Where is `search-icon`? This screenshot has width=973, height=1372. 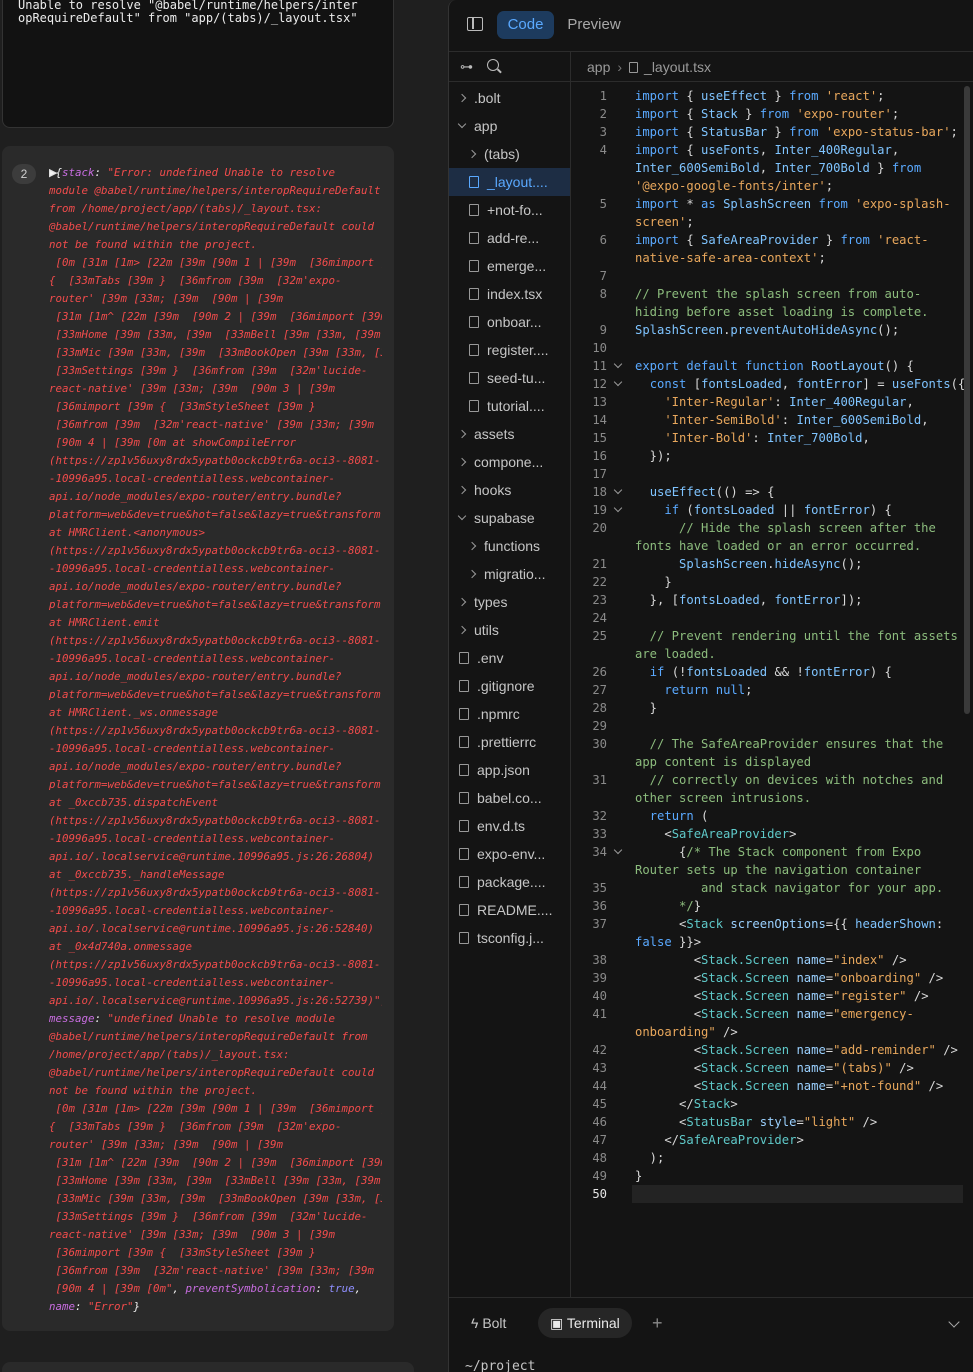
search-icon is located at coordinates (493, 65).